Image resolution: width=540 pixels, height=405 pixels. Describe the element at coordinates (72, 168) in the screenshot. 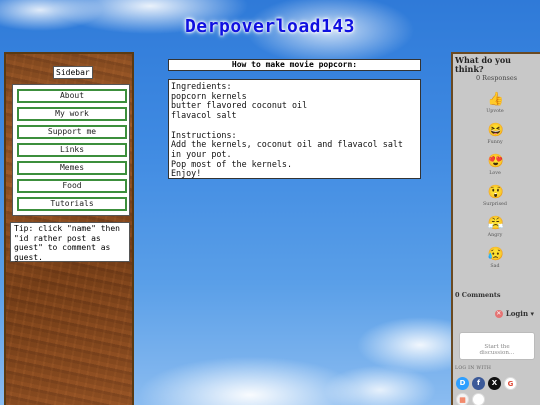

I see `nav-link-memes: Memes` at that location.